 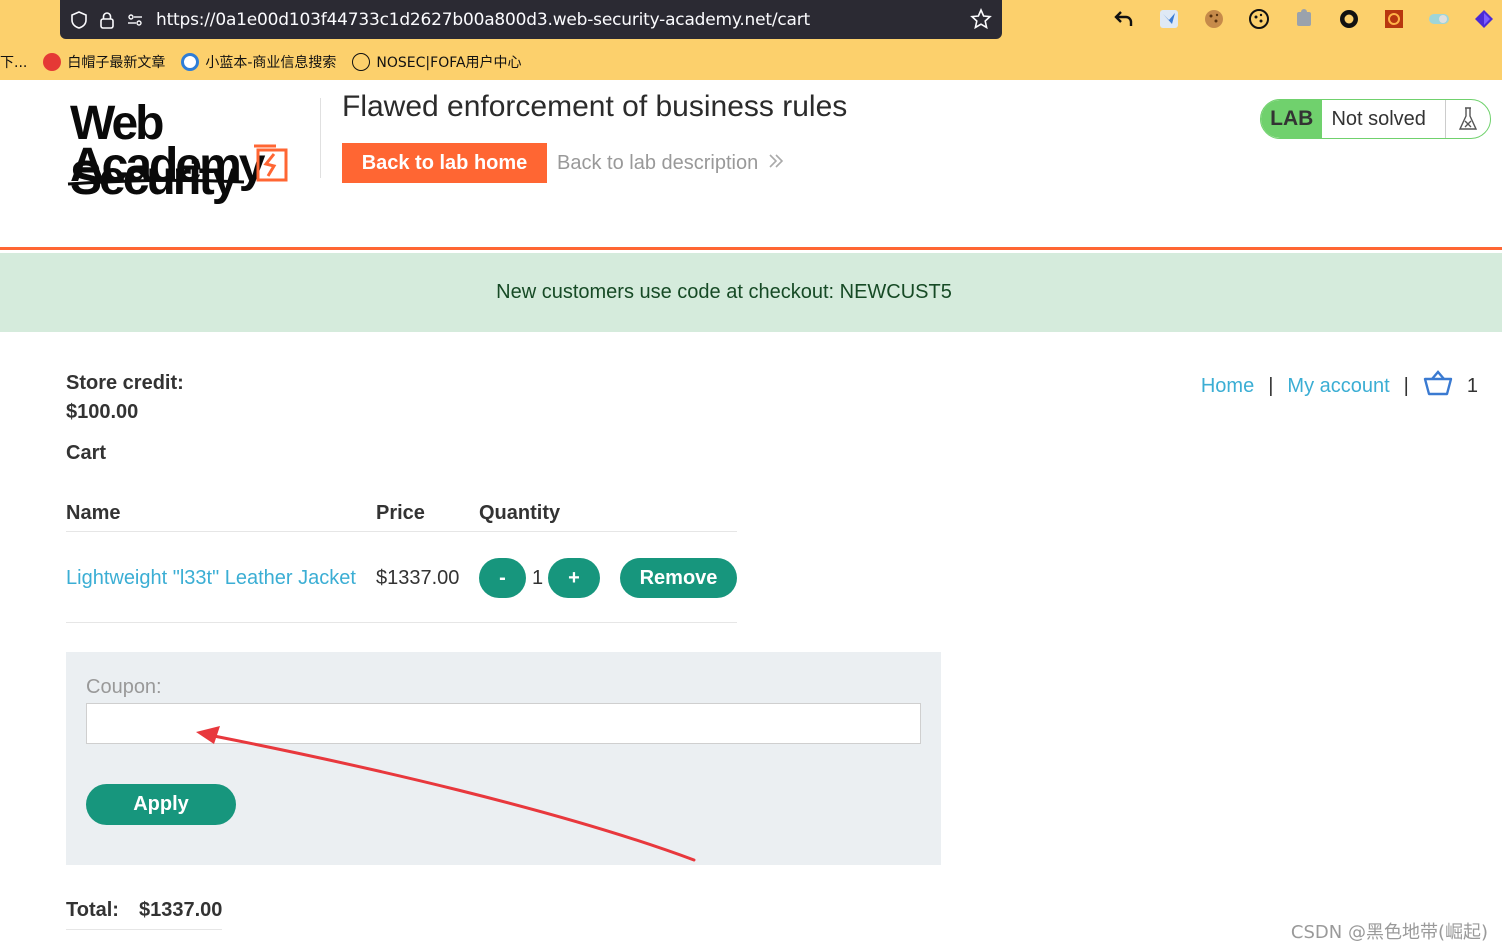 What do you see at coordinates (520, 513) in the screenshot?
I see `column-header-quantity: Quantity` at bounding box center [520, 513].